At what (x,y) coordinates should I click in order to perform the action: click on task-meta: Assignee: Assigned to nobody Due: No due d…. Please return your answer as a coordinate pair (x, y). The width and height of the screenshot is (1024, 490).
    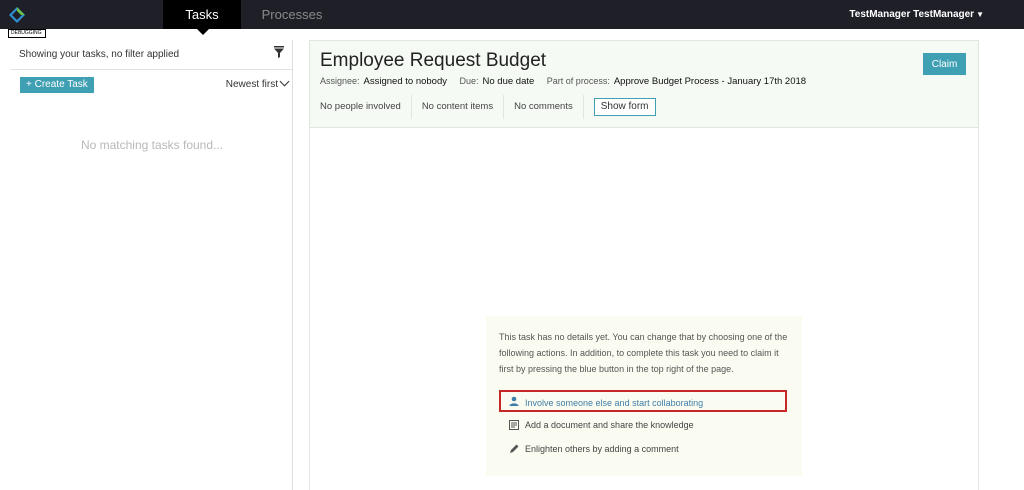
    Looking at the image, I should click on (568, 81).